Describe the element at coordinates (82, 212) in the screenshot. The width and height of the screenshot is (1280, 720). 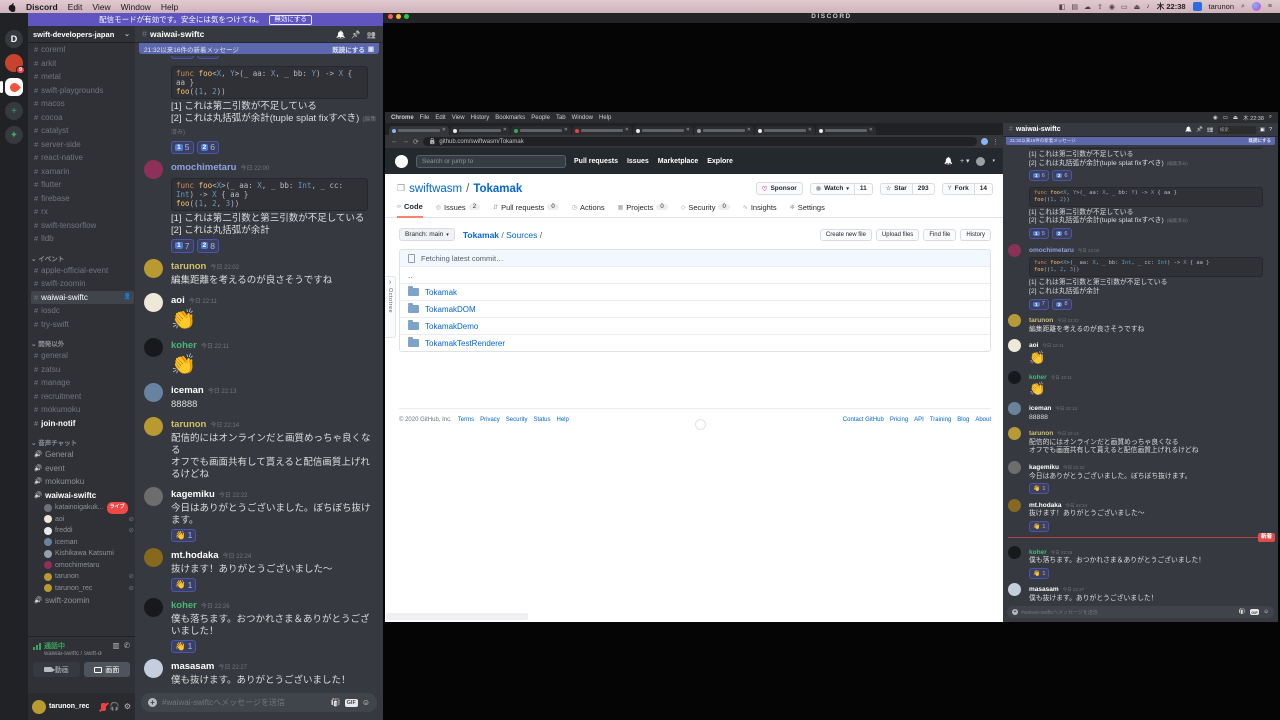
I see `sidebar-item-rx: # rx` at that location.